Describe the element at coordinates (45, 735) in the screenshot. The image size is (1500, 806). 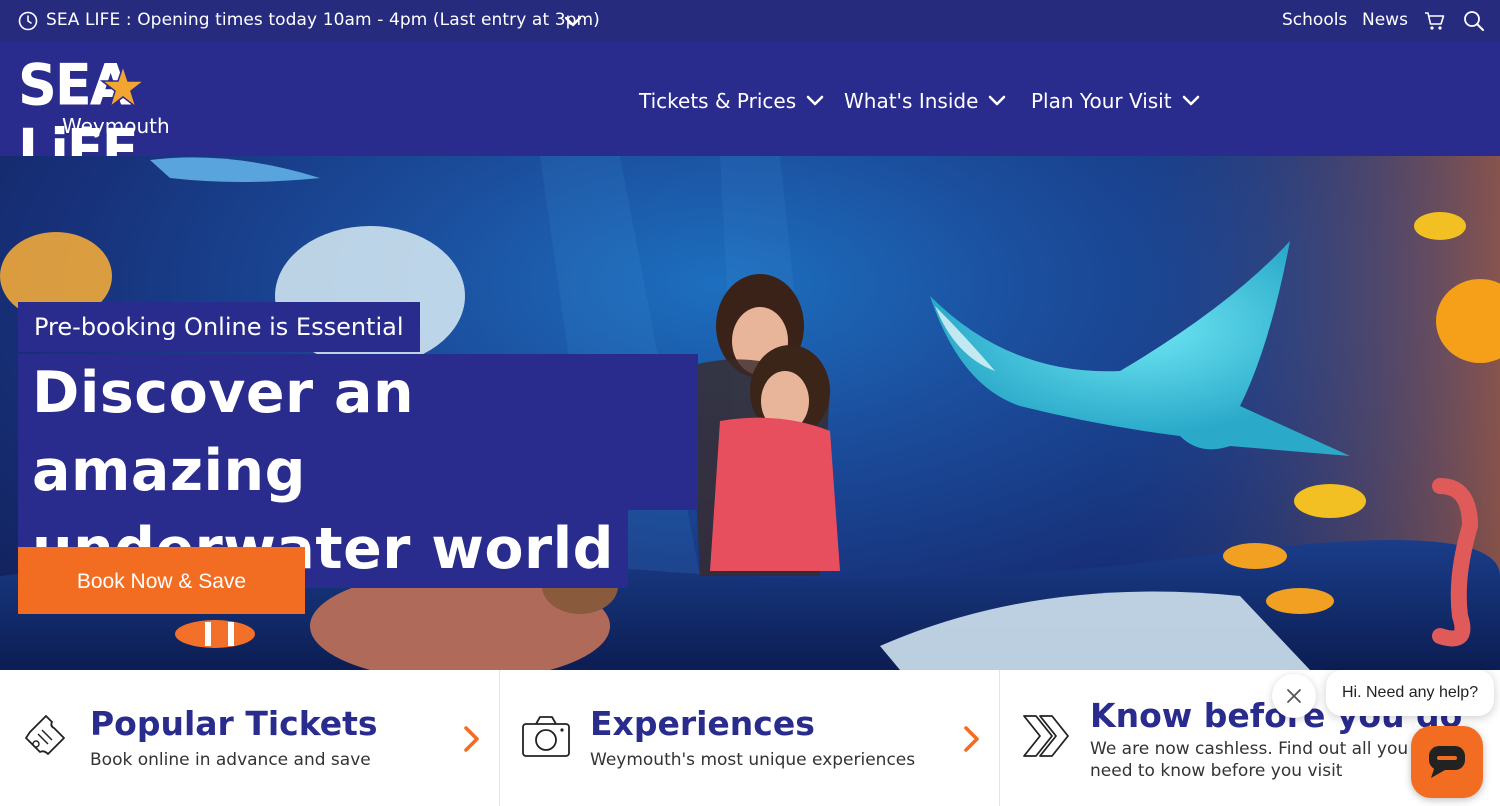
I see `ticket-icon` at that location.